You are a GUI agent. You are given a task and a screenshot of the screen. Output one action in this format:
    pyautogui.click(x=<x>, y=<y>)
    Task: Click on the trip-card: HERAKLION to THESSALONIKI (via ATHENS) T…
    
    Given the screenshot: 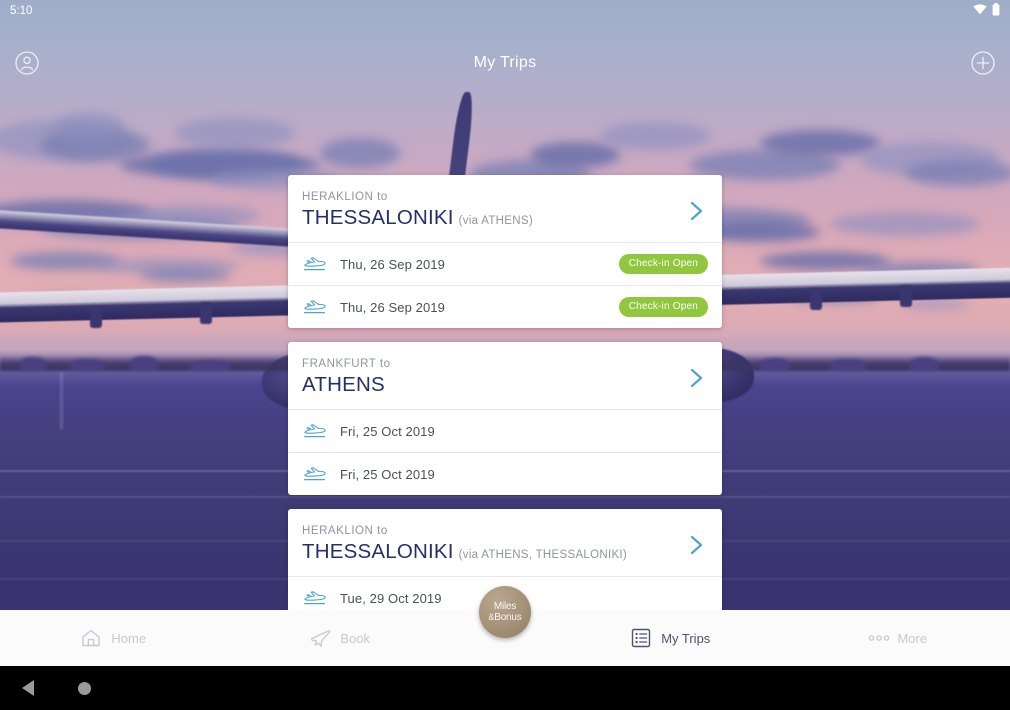 What is the action you would take?
    pyautogui.click(x=505, y=251)
    